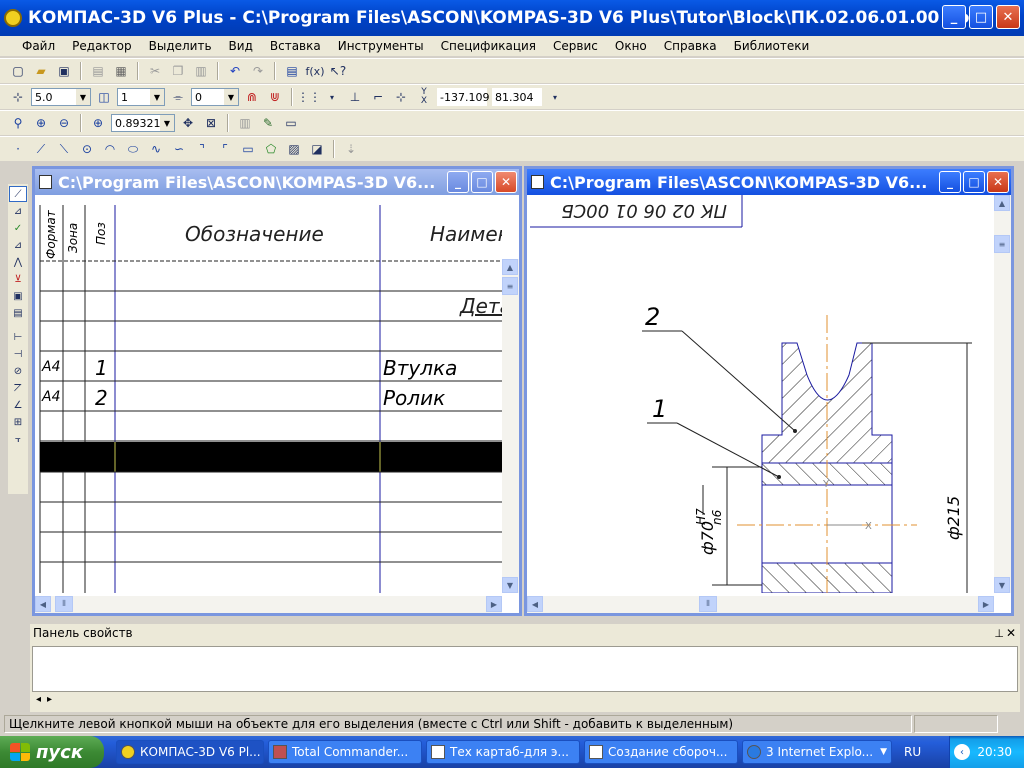 This screenshot has width=1024, height=768. Describe the element at coordinates (517, 97) in the screenshot. I see `coord-y-field: 81.304` at that location.